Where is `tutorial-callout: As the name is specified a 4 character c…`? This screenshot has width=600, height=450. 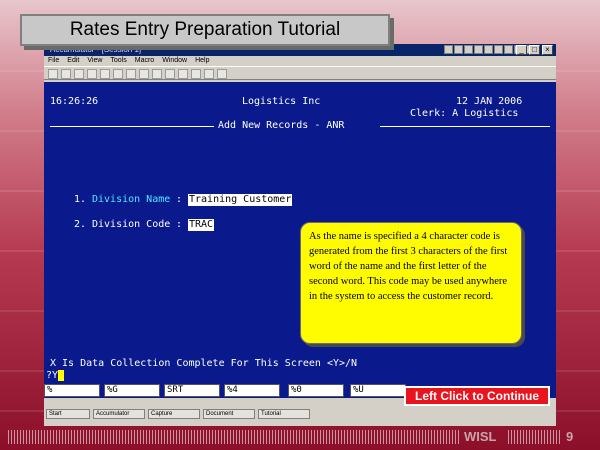
tutorial-callout: As the name is specified a 4 character c… is located at coordinates (411, 283).